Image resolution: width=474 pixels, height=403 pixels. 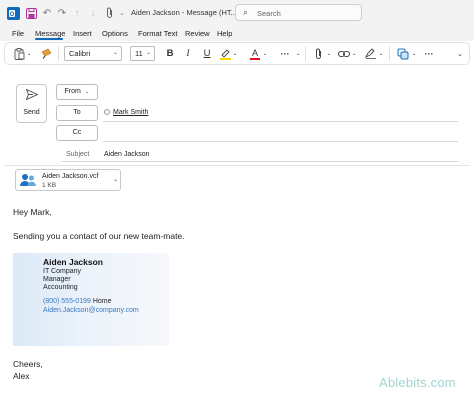 I want to click on attach-dropdown-icon: ⌄, so click(x=329, y=53).